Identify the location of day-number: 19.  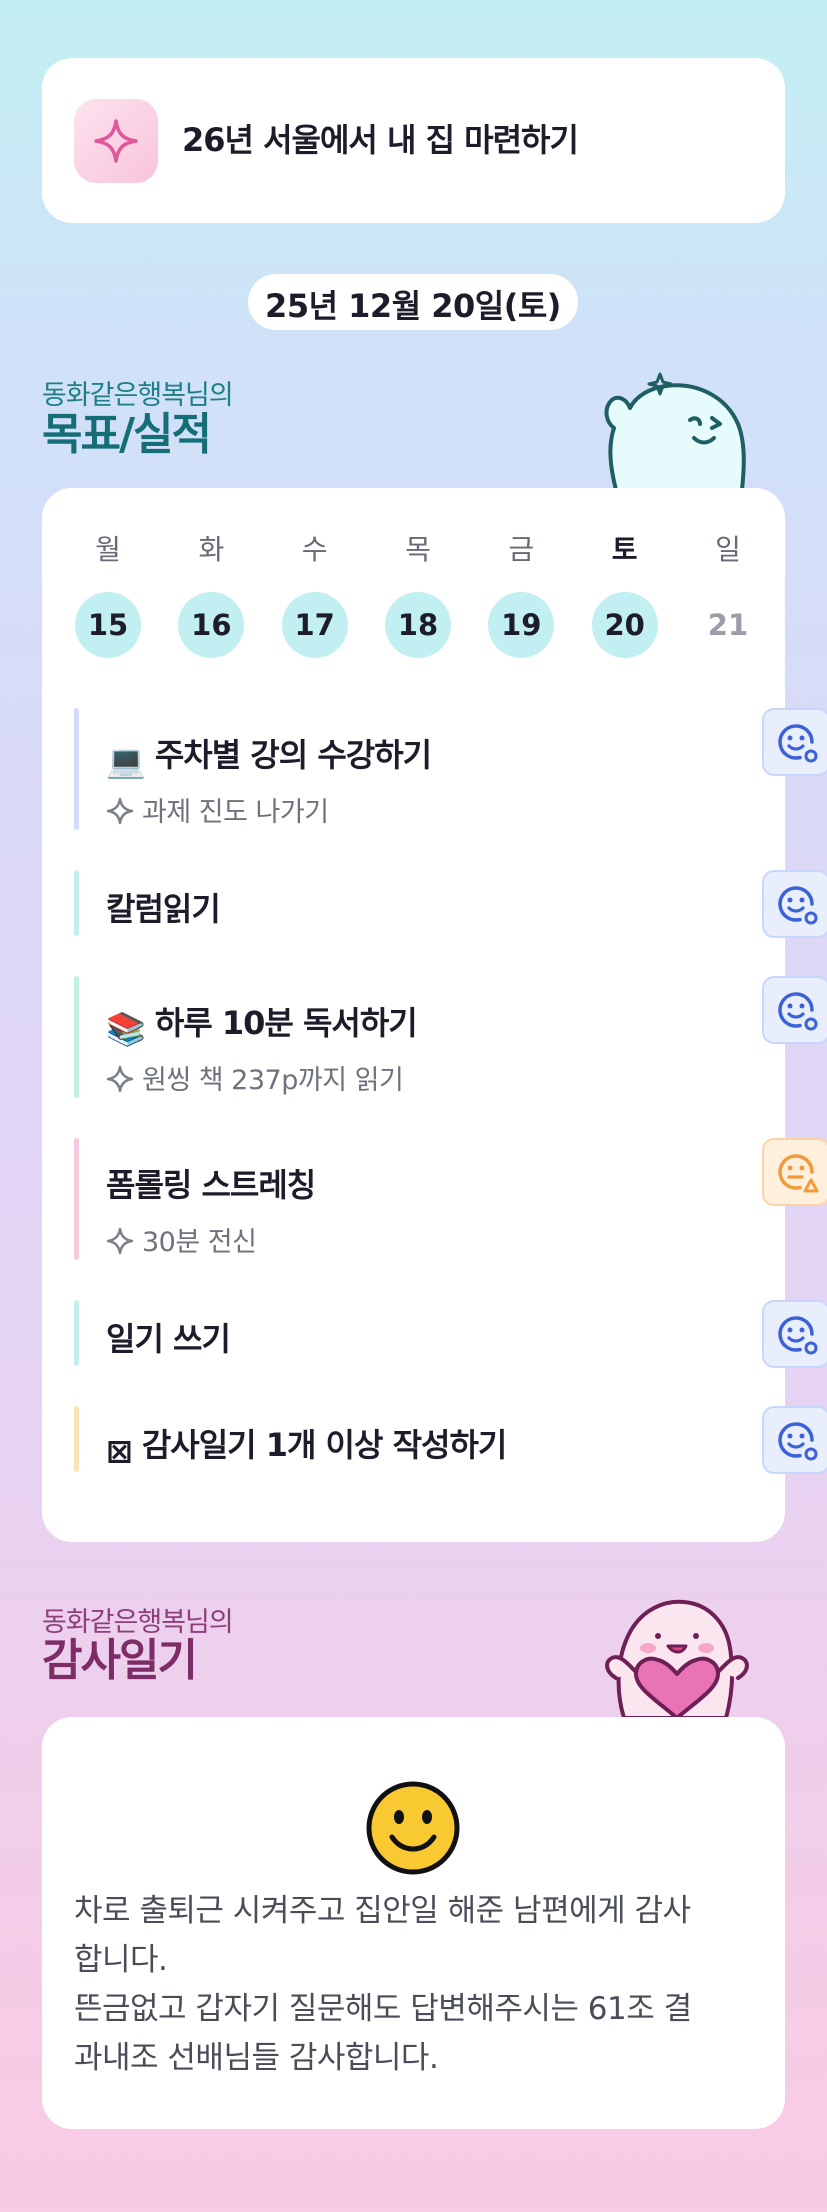
(521, 625).